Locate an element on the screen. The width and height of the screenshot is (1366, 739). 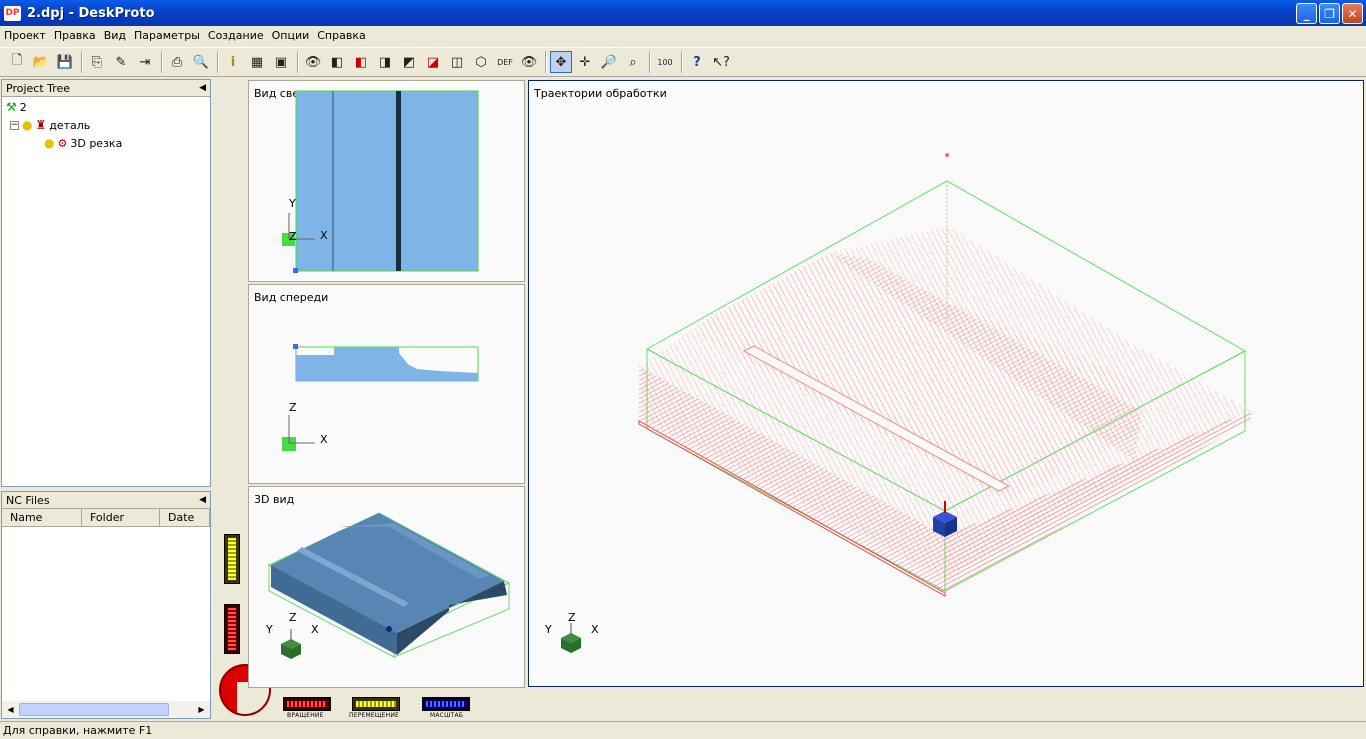
window-title: 2.dpj - DeskProto is located at coordinates (91, 13).